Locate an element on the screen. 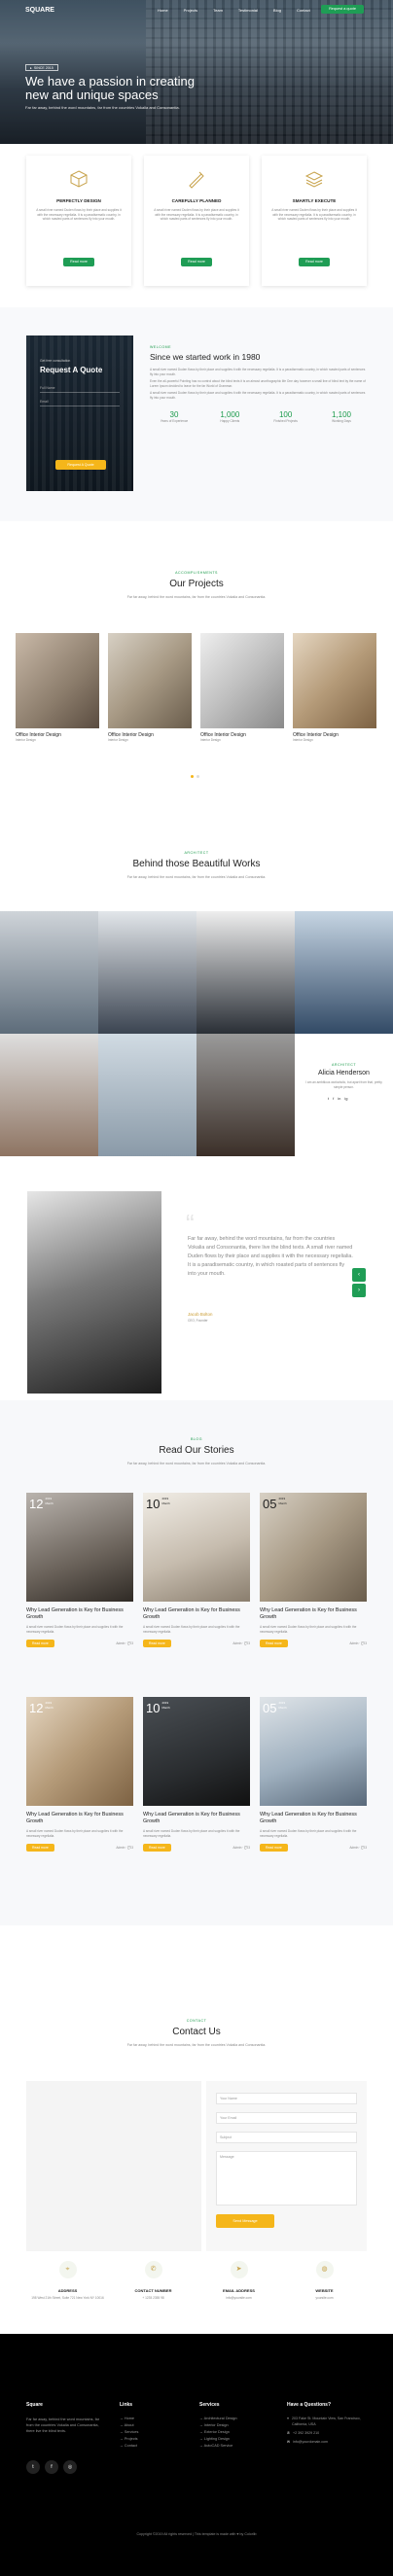 This screenshot has width=393, height=2576. blog-title: Read Our Stories is located at coordinates (197, 1450).